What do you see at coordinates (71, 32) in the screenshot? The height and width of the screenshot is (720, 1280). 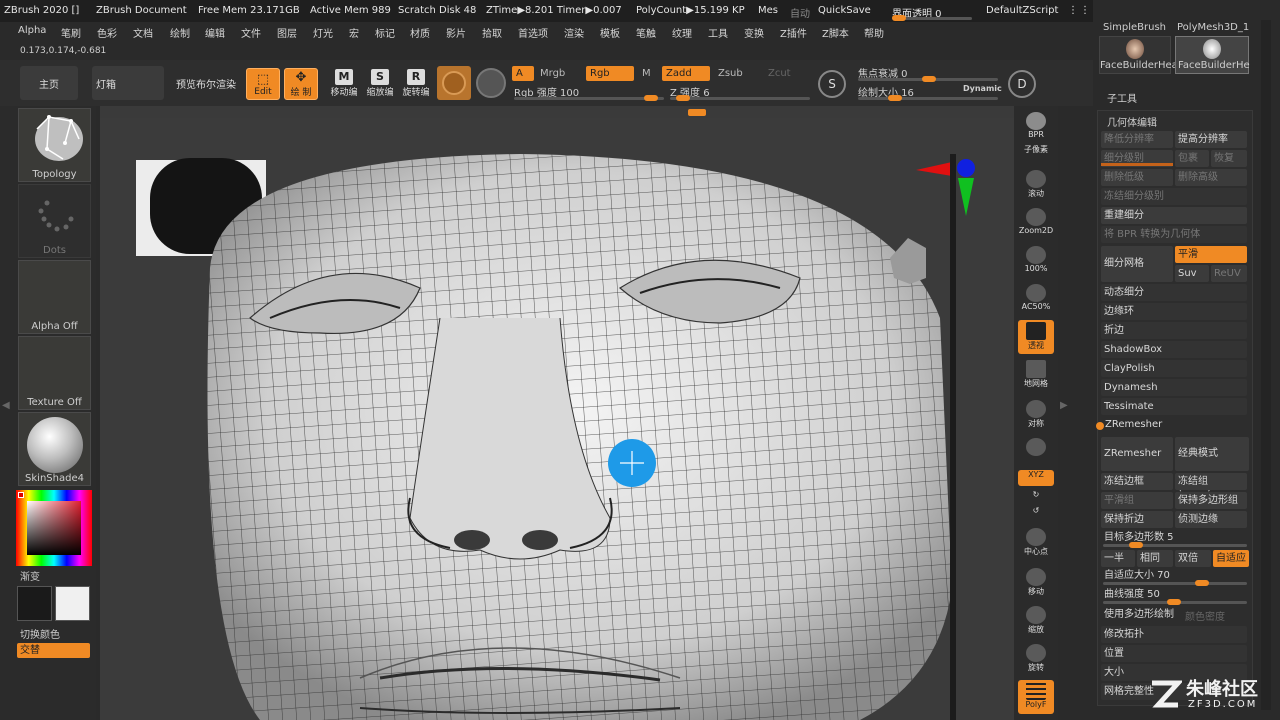 I see `menu-item: 笔刷` at bounding box center [71, 32].